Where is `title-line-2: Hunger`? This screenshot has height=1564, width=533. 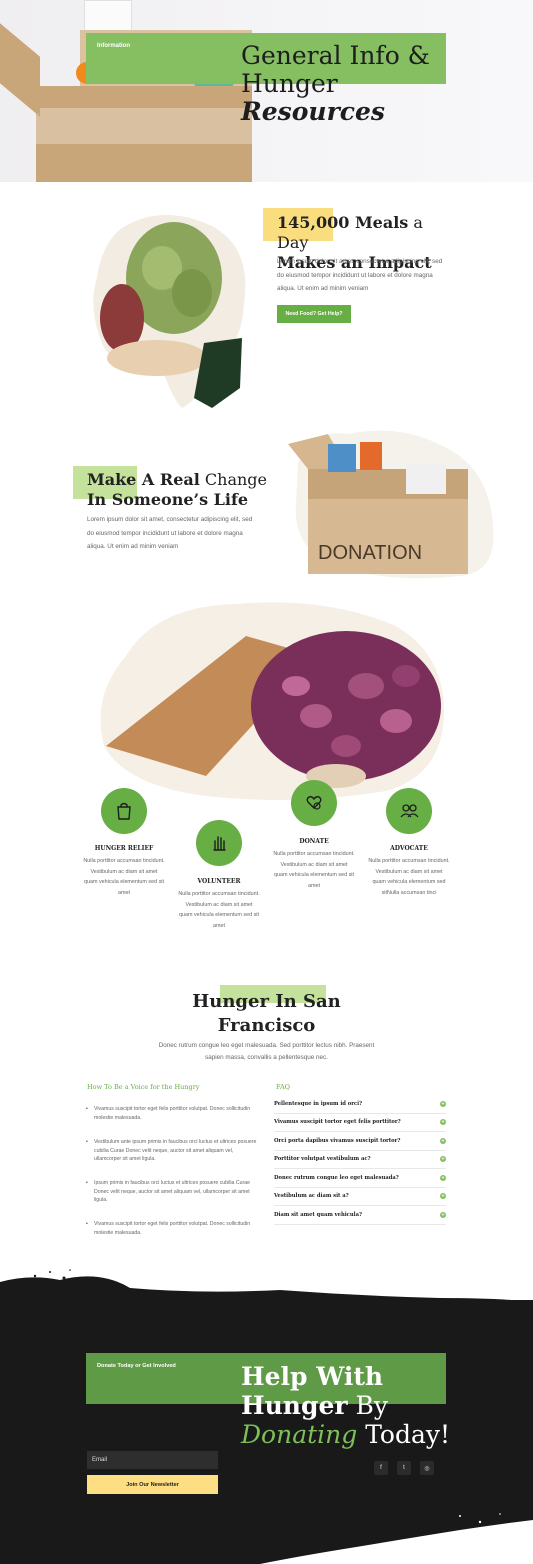
title-line-2: Hunger is located at coordinates (289, 83).